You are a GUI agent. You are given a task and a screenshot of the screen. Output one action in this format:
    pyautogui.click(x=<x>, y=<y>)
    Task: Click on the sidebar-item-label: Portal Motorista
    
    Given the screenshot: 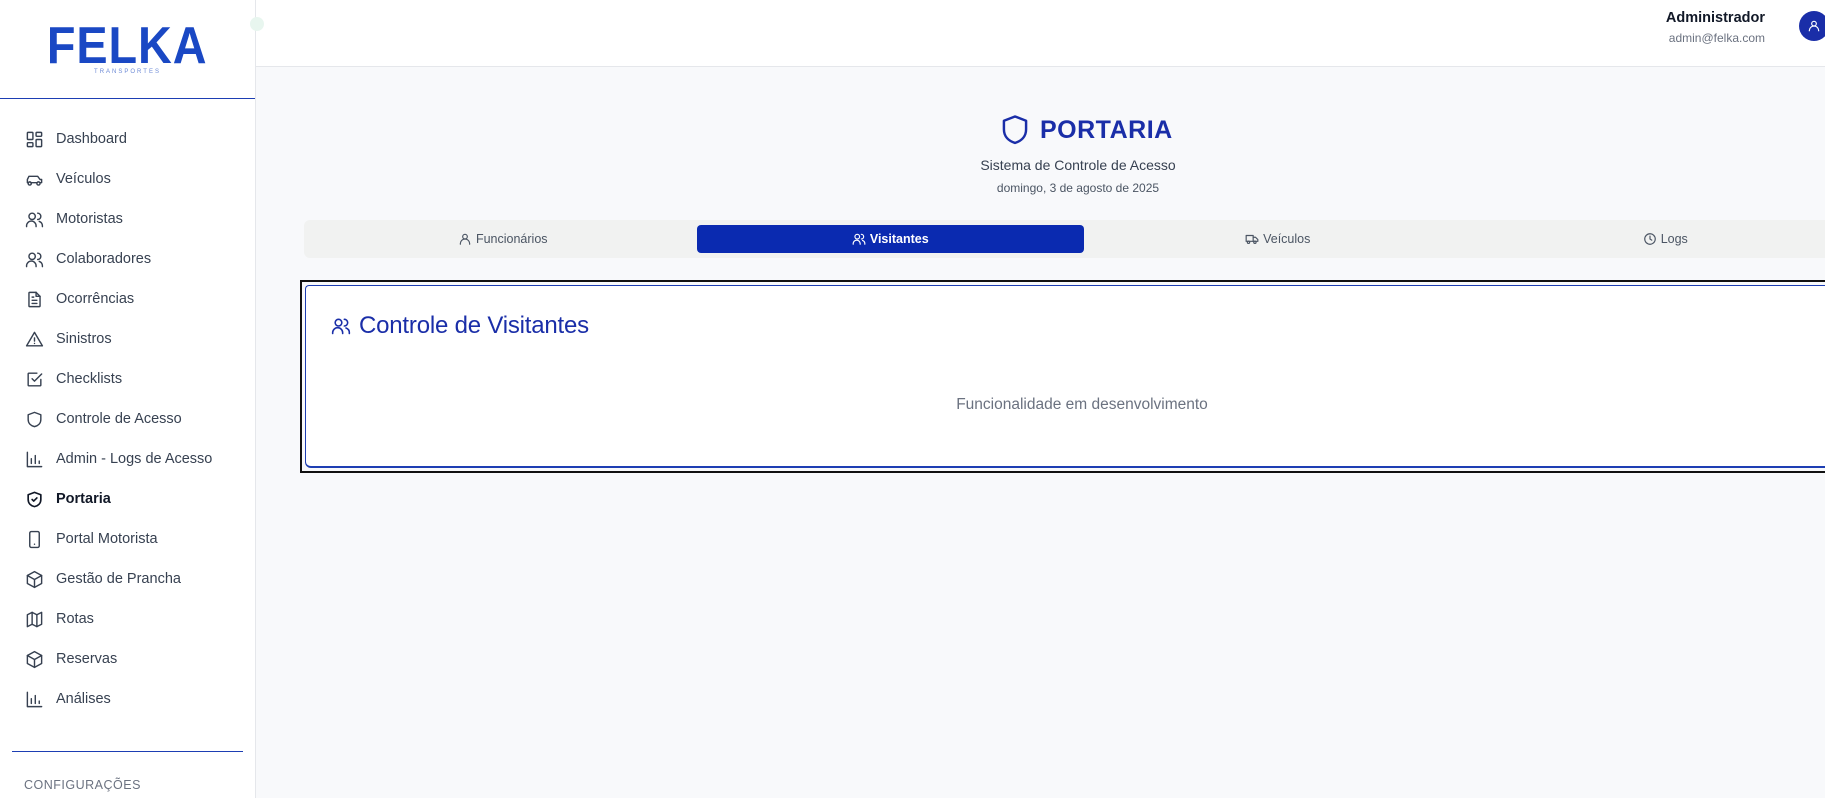 What is the action you would take?
    pyautogui.click(x=107, y=539)
    